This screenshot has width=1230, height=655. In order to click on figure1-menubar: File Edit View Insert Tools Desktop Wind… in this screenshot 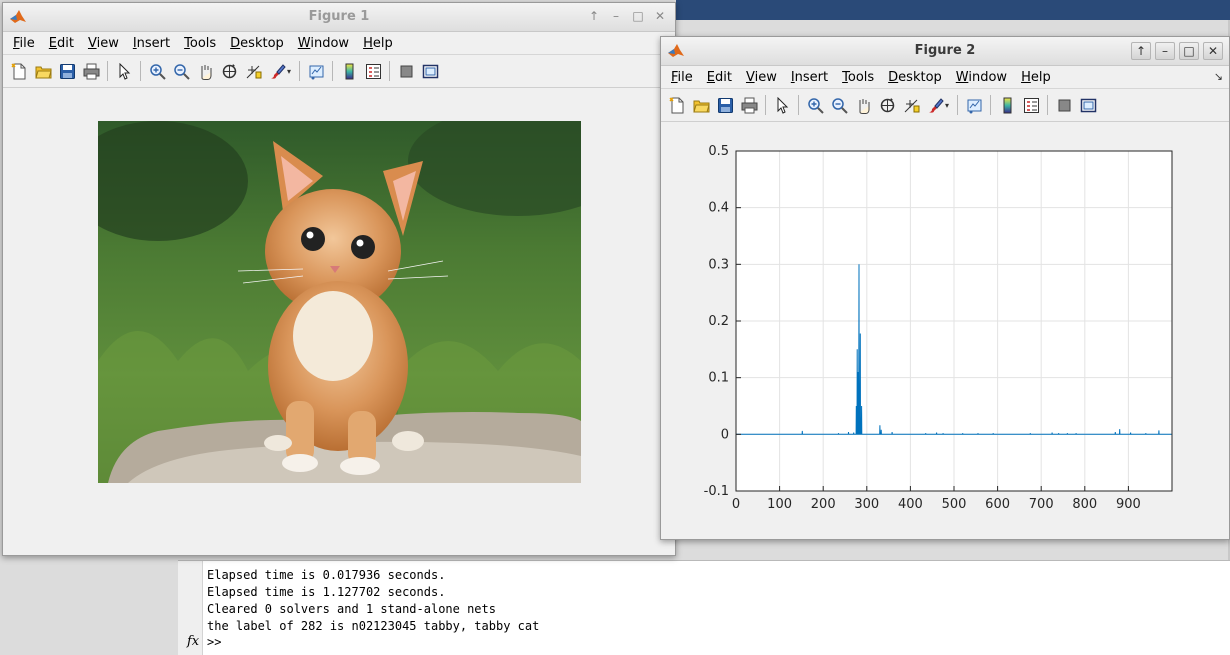, I will do `click(339, 43)`.